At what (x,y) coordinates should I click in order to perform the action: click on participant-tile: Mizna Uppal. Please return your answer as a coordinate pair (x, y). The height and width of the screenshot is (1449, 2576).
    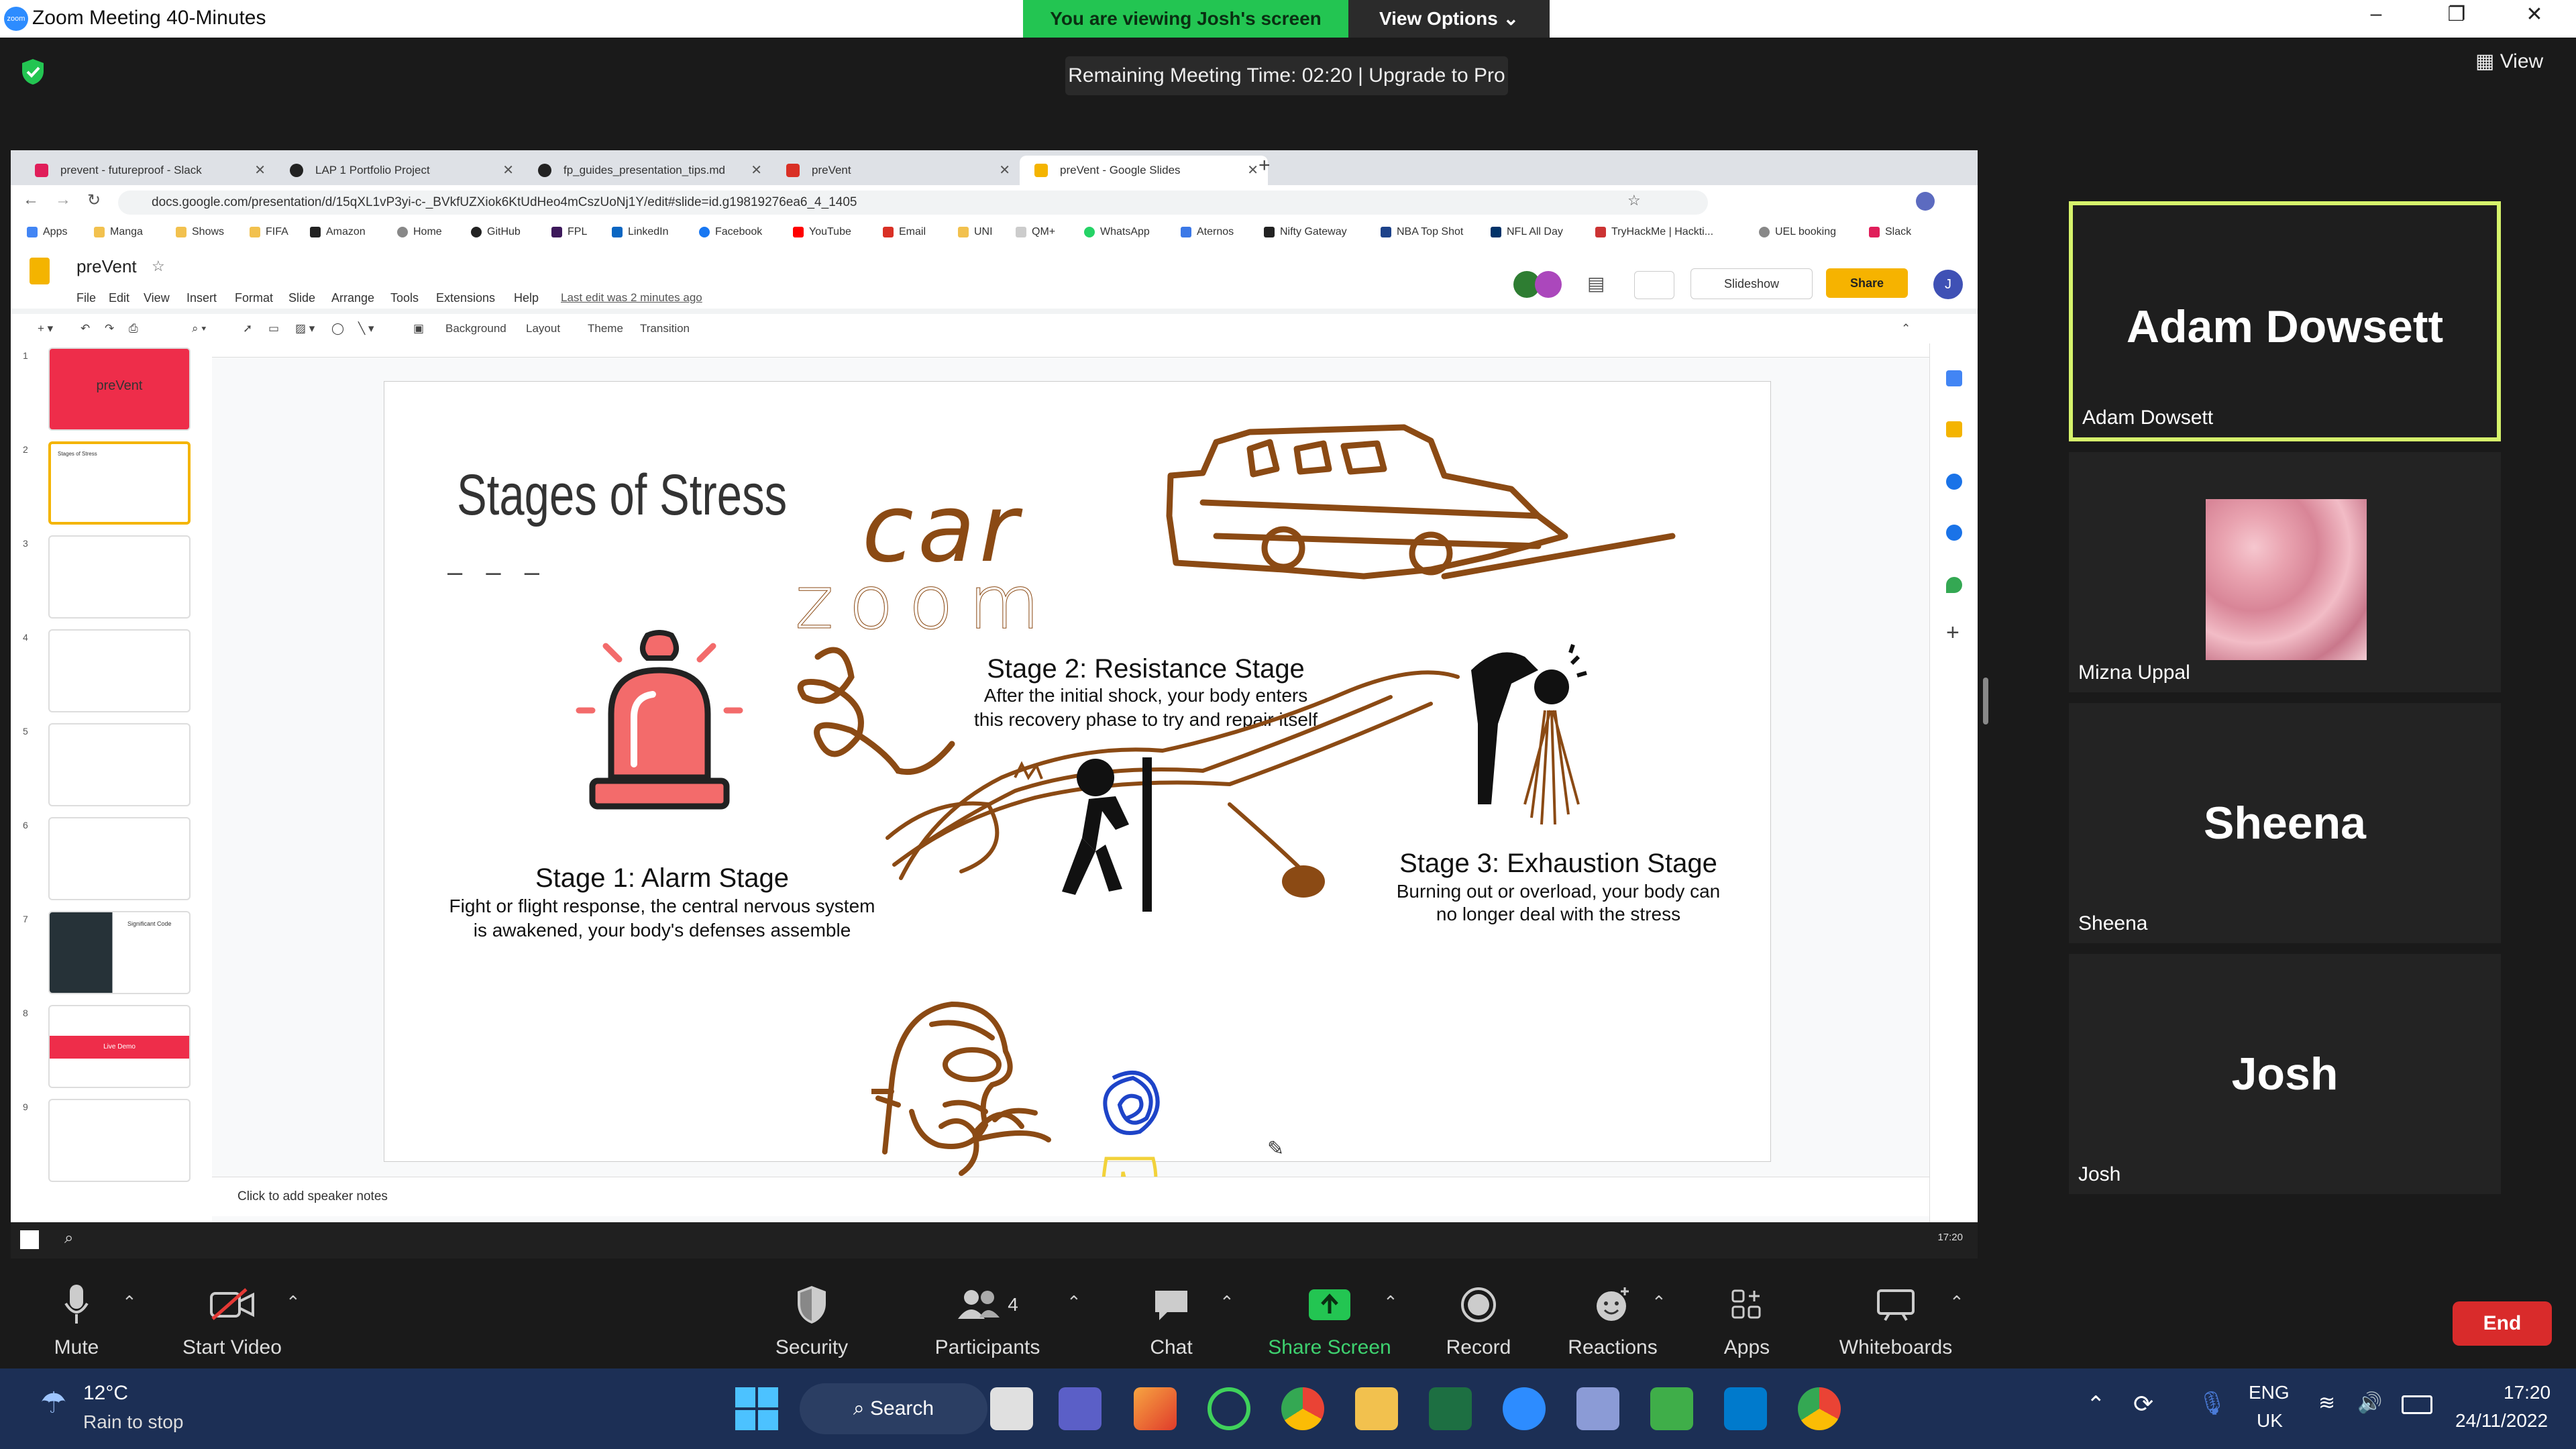
    Looking at the image, I should click on (2285, 572).